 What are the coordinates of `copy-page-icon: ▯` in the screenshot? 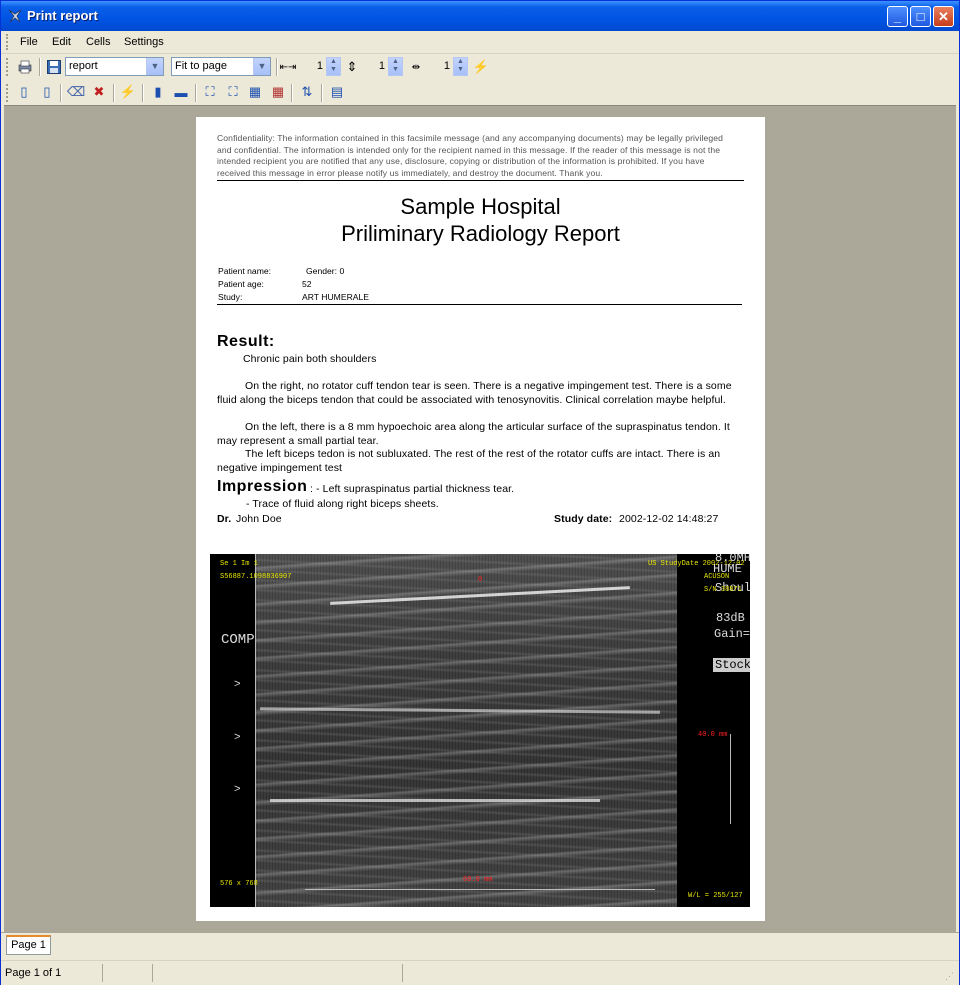 It's located at (47, 92).